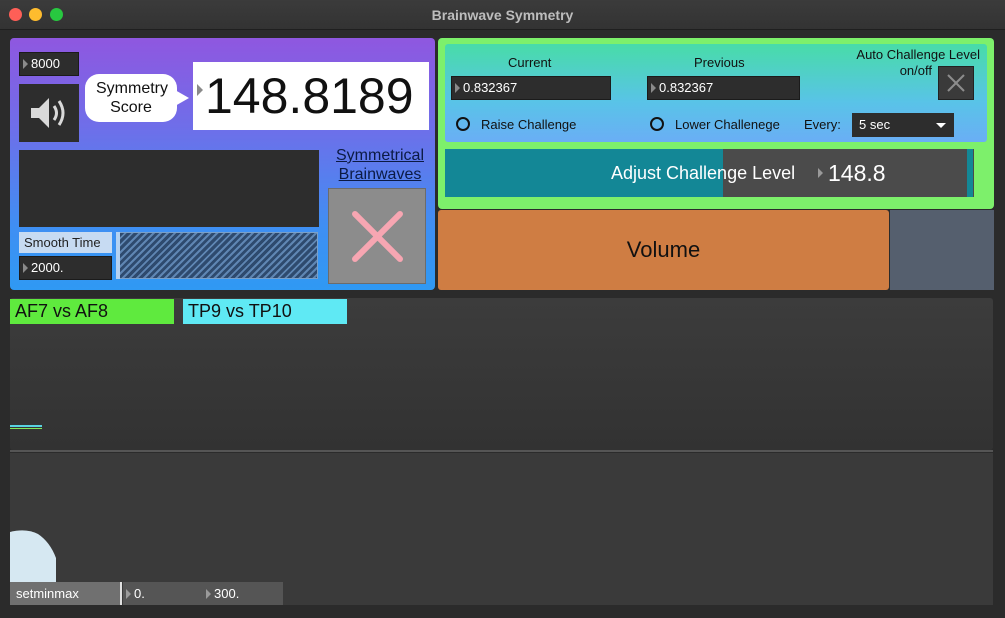 This screenshot has height=618, width=1005. What do you see at coordinates (657, 124) in the screenshot?
I see `lower-challenge-radio` at bounding box center [657, 124].